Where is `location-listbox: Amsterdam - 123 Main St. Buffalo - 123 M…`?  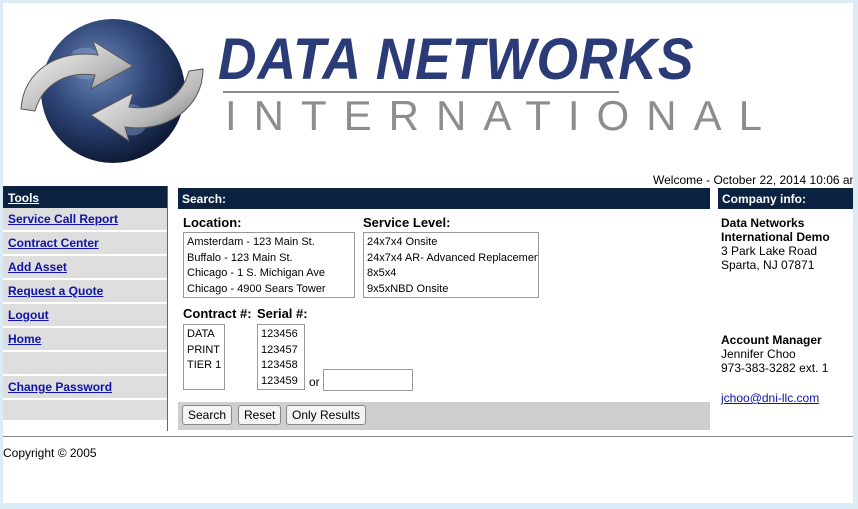
location-listbox: Amsterdam - 123 Main St. Buffalo - 123 M… is located at coordinates (269, 265).